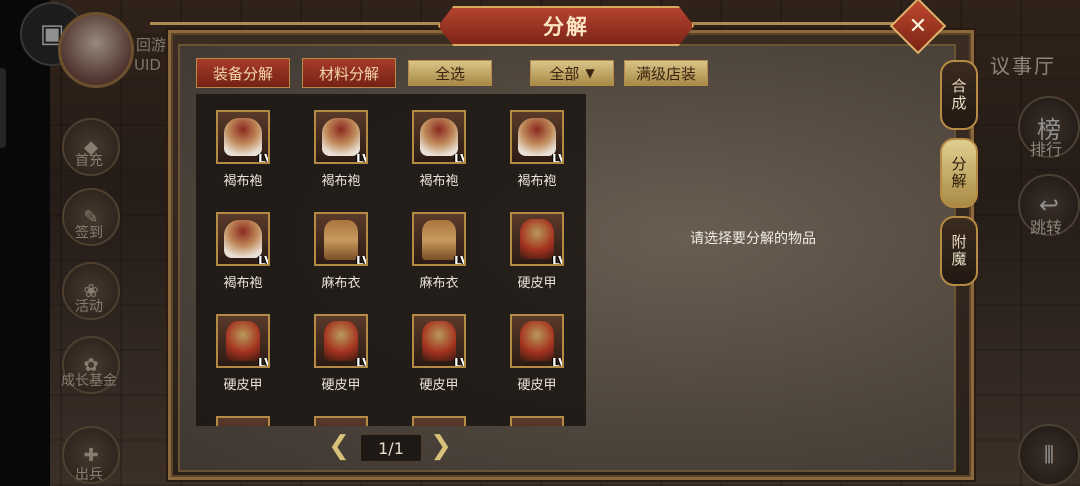  Describe the element at coordinates (666, 73) in the screenshot. I see `max-level-store-button: 满级店装` at that location.